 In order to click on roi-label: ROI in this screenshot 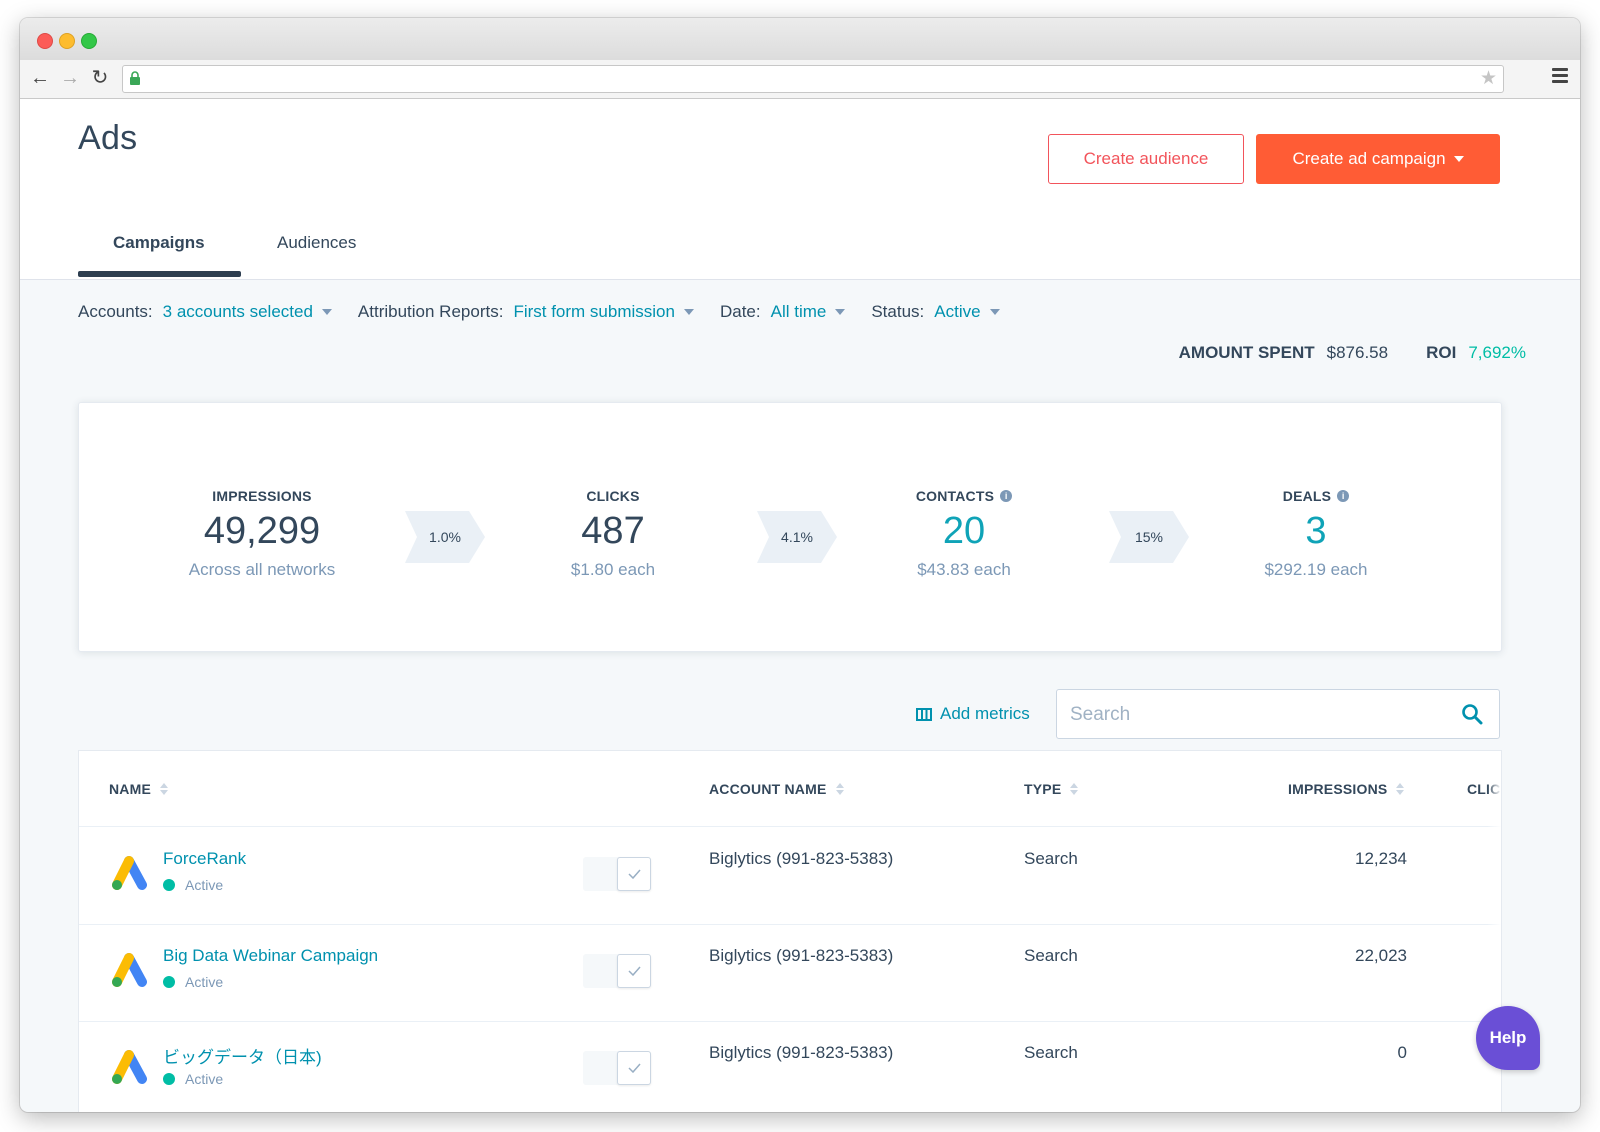, I will do `click(1441, 352)`.